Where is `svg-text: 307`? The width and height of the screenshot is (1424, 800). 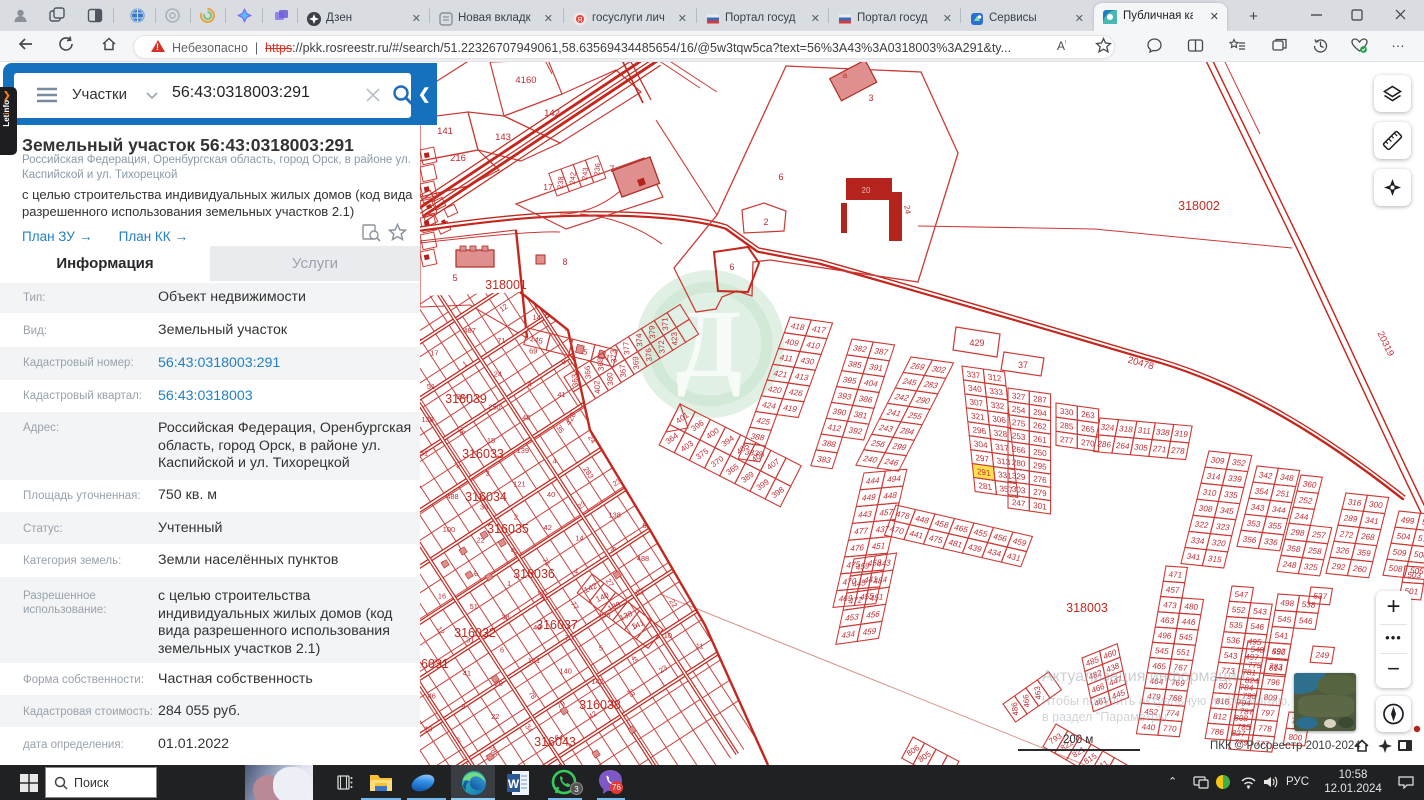
svg-text: 307 is located at coordinates (976, 402).